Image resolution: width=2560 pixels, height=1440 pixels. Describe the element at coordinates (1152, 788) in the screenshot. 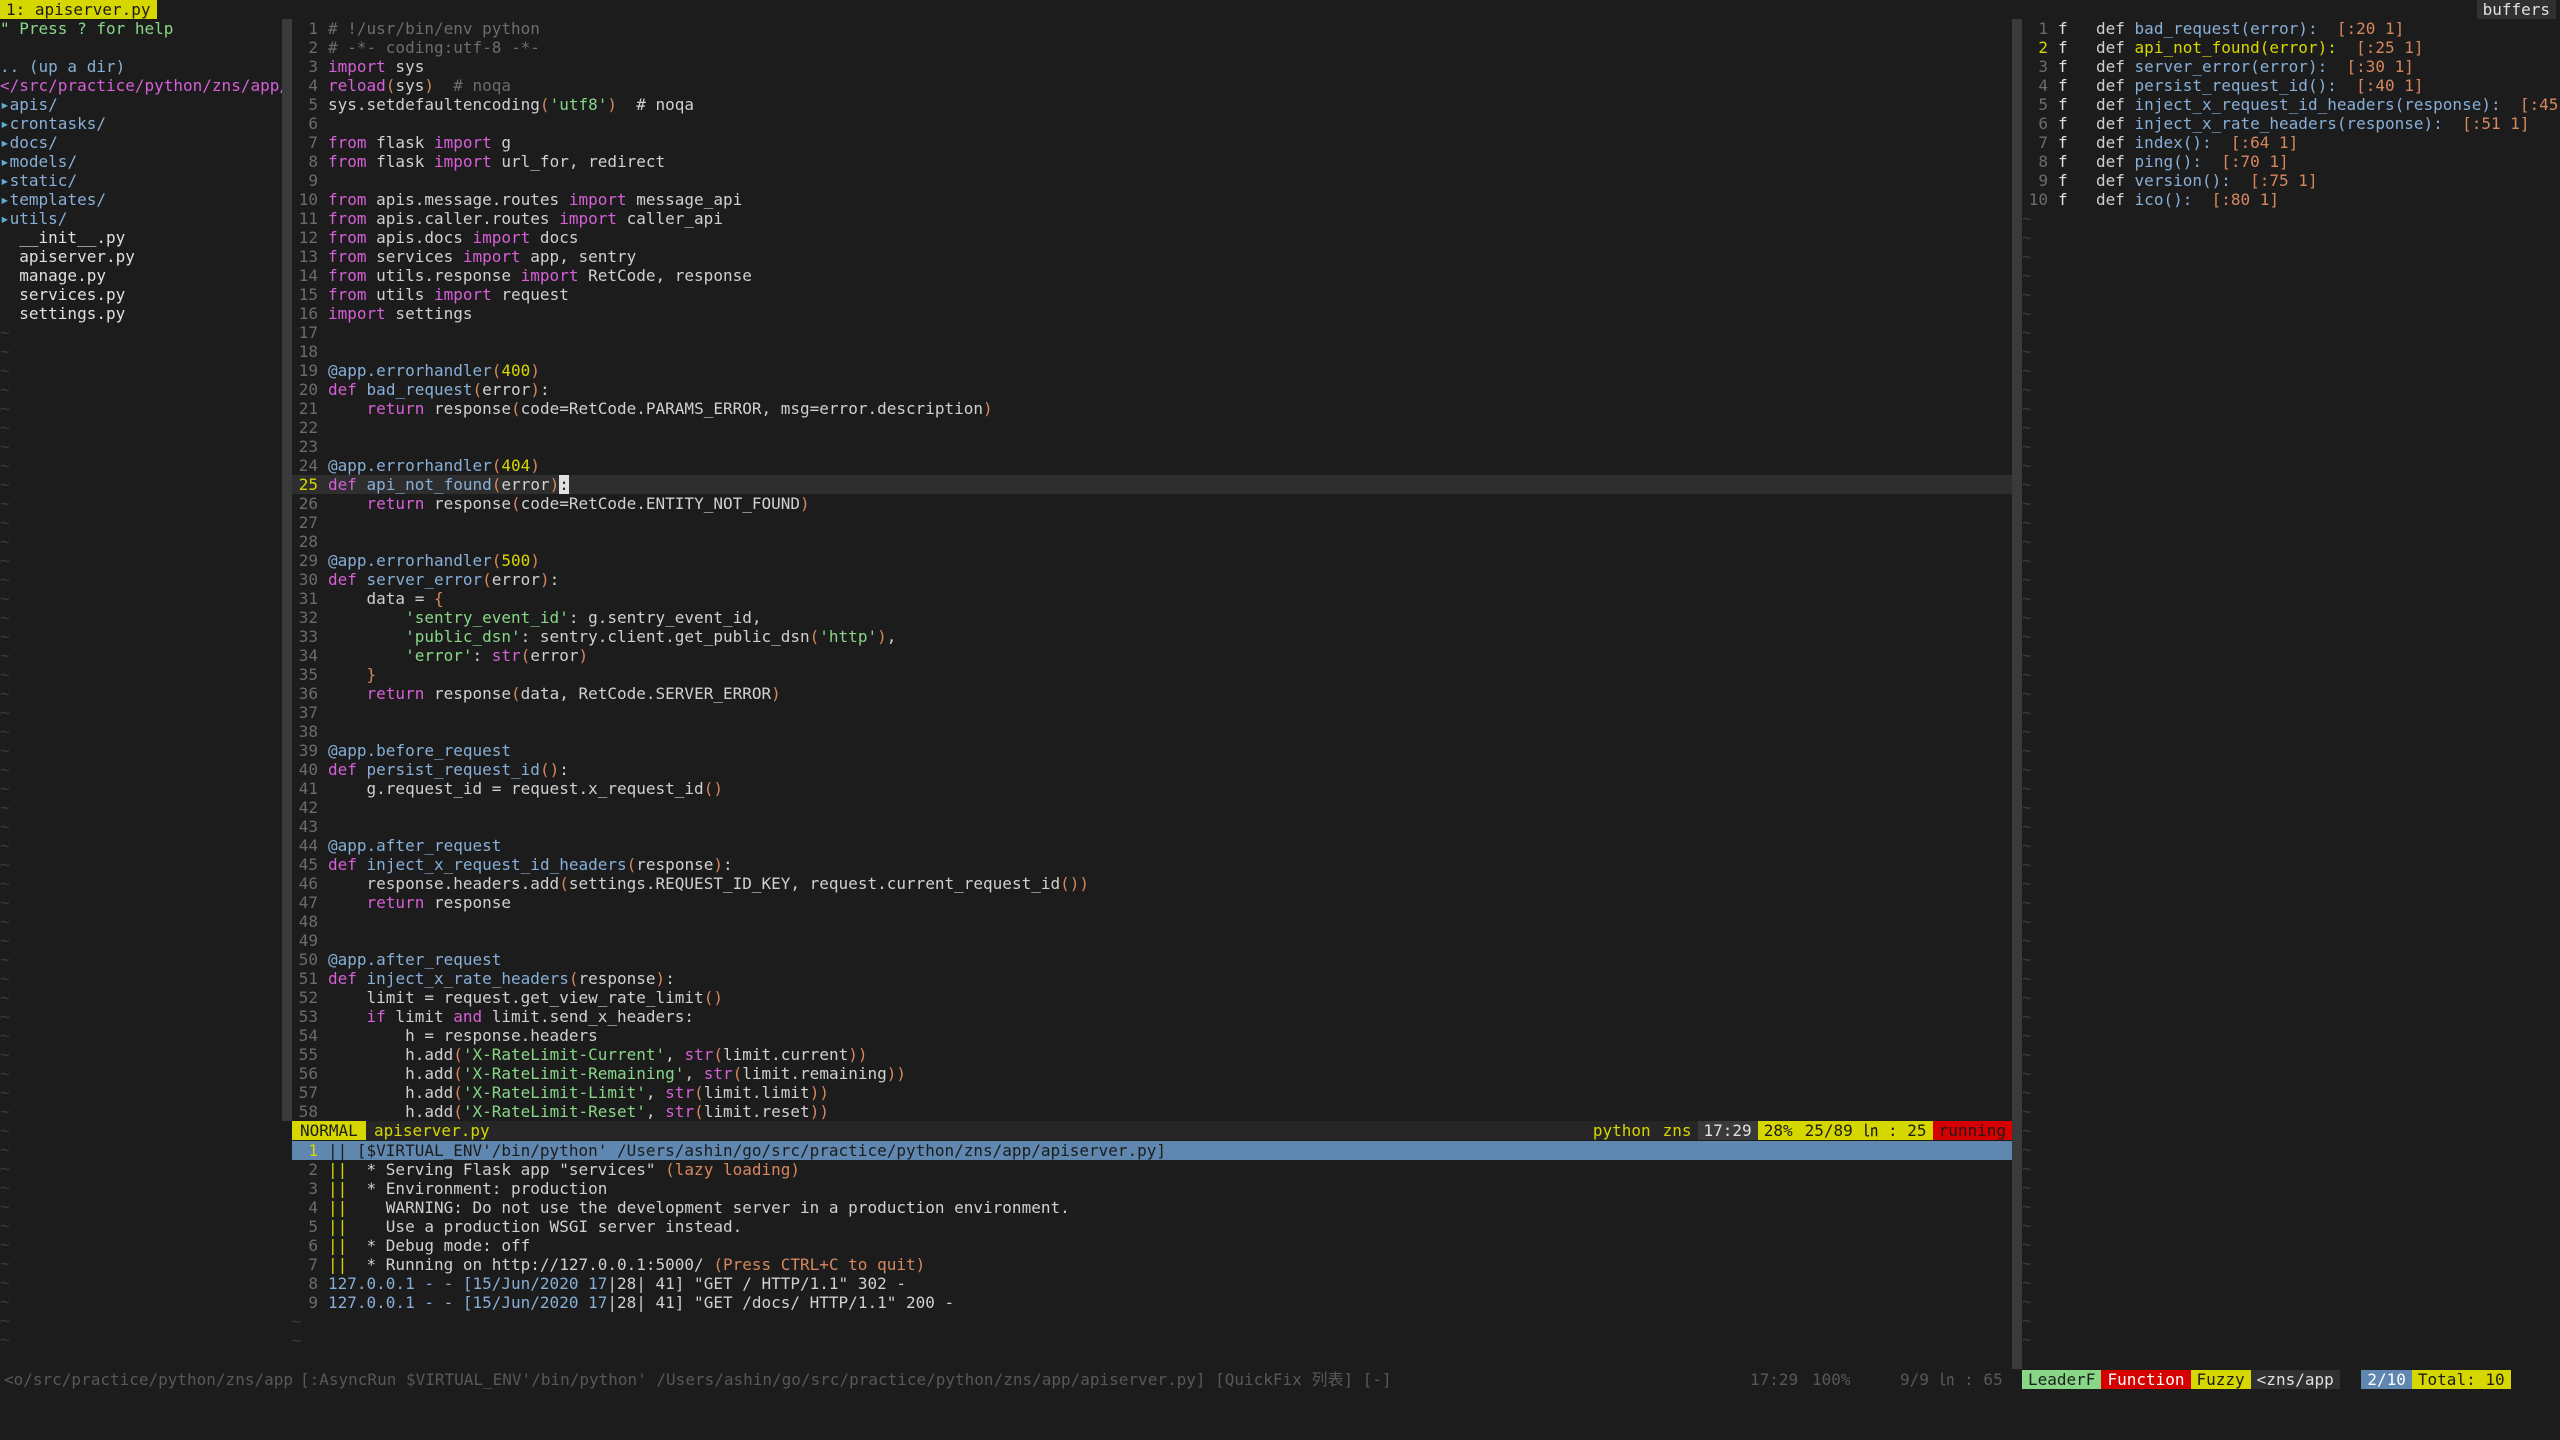

I see `code-line: 41 g.request_id = request.x_request_id()` at that location.